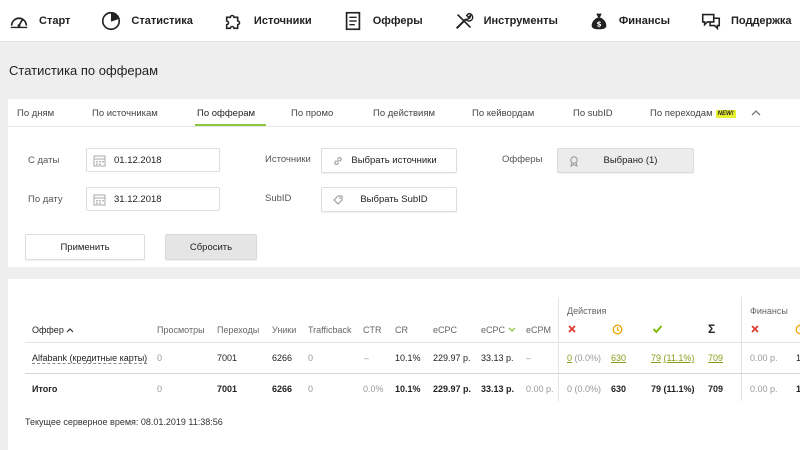 The image size is (800, 450). Describe the element at coordinates (520, 20) in the screenshot. I see `nav-label-tools: Инструменты` at that location.